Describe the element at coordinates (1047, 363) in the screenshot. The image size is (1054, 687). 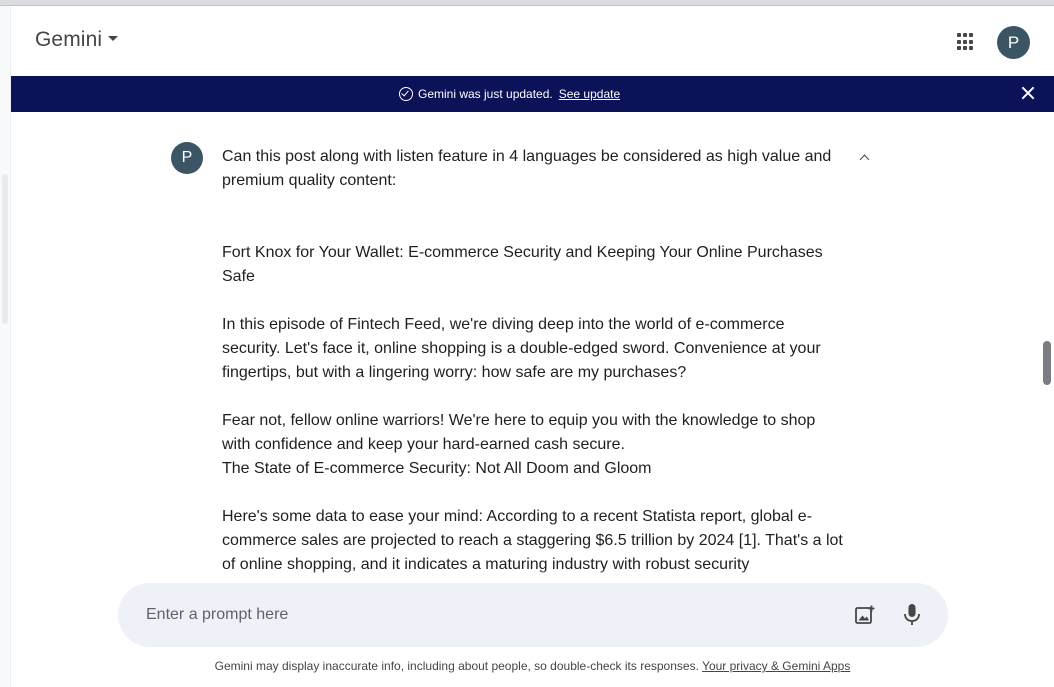
I see `right-scrollbar-thumb` at that location.